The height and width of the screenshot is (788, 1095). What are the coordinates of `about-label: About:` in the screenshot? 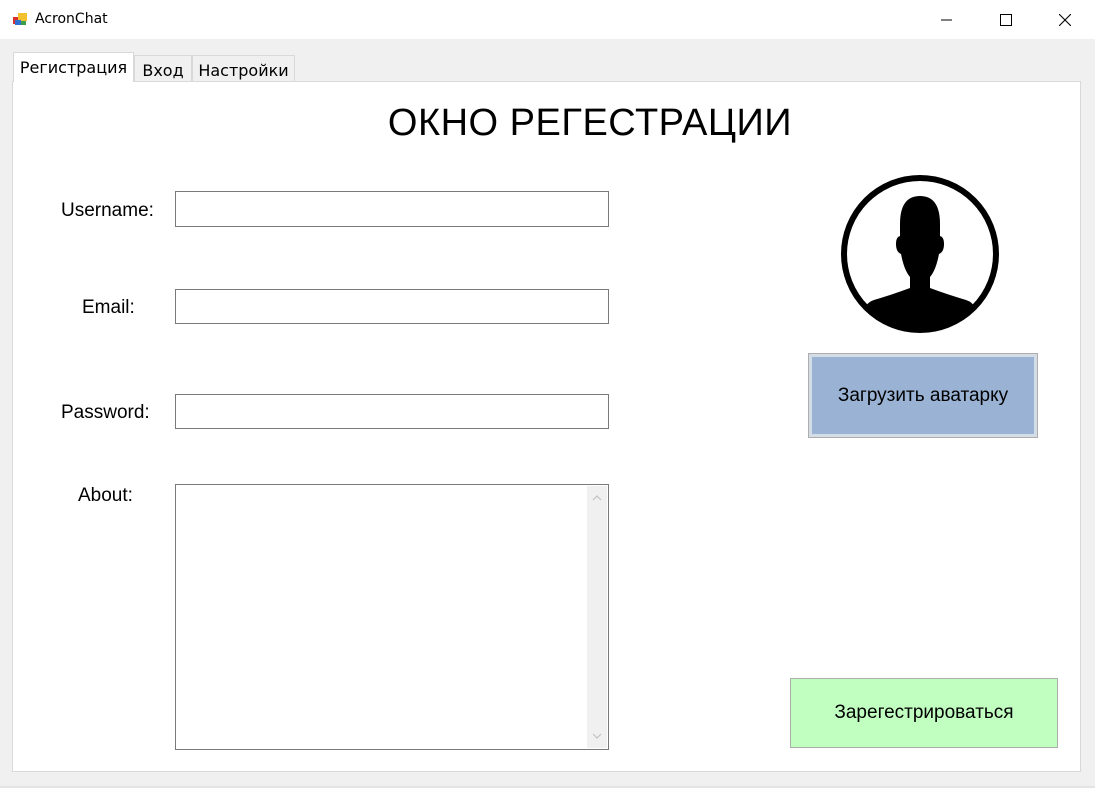 It's located at (105, 495).